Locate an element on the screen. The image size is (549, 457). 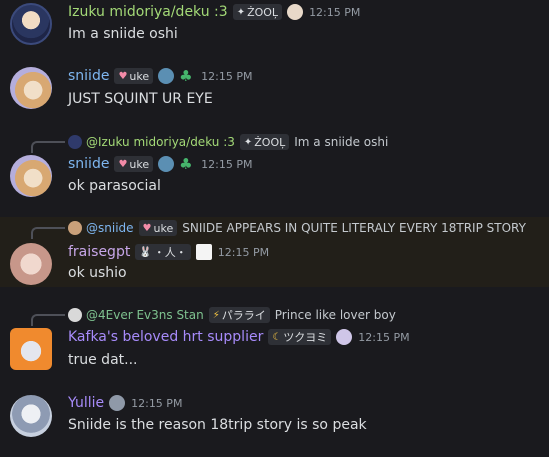
reply-tag: ⚡ パラライ is located at coordinates (239, 315).